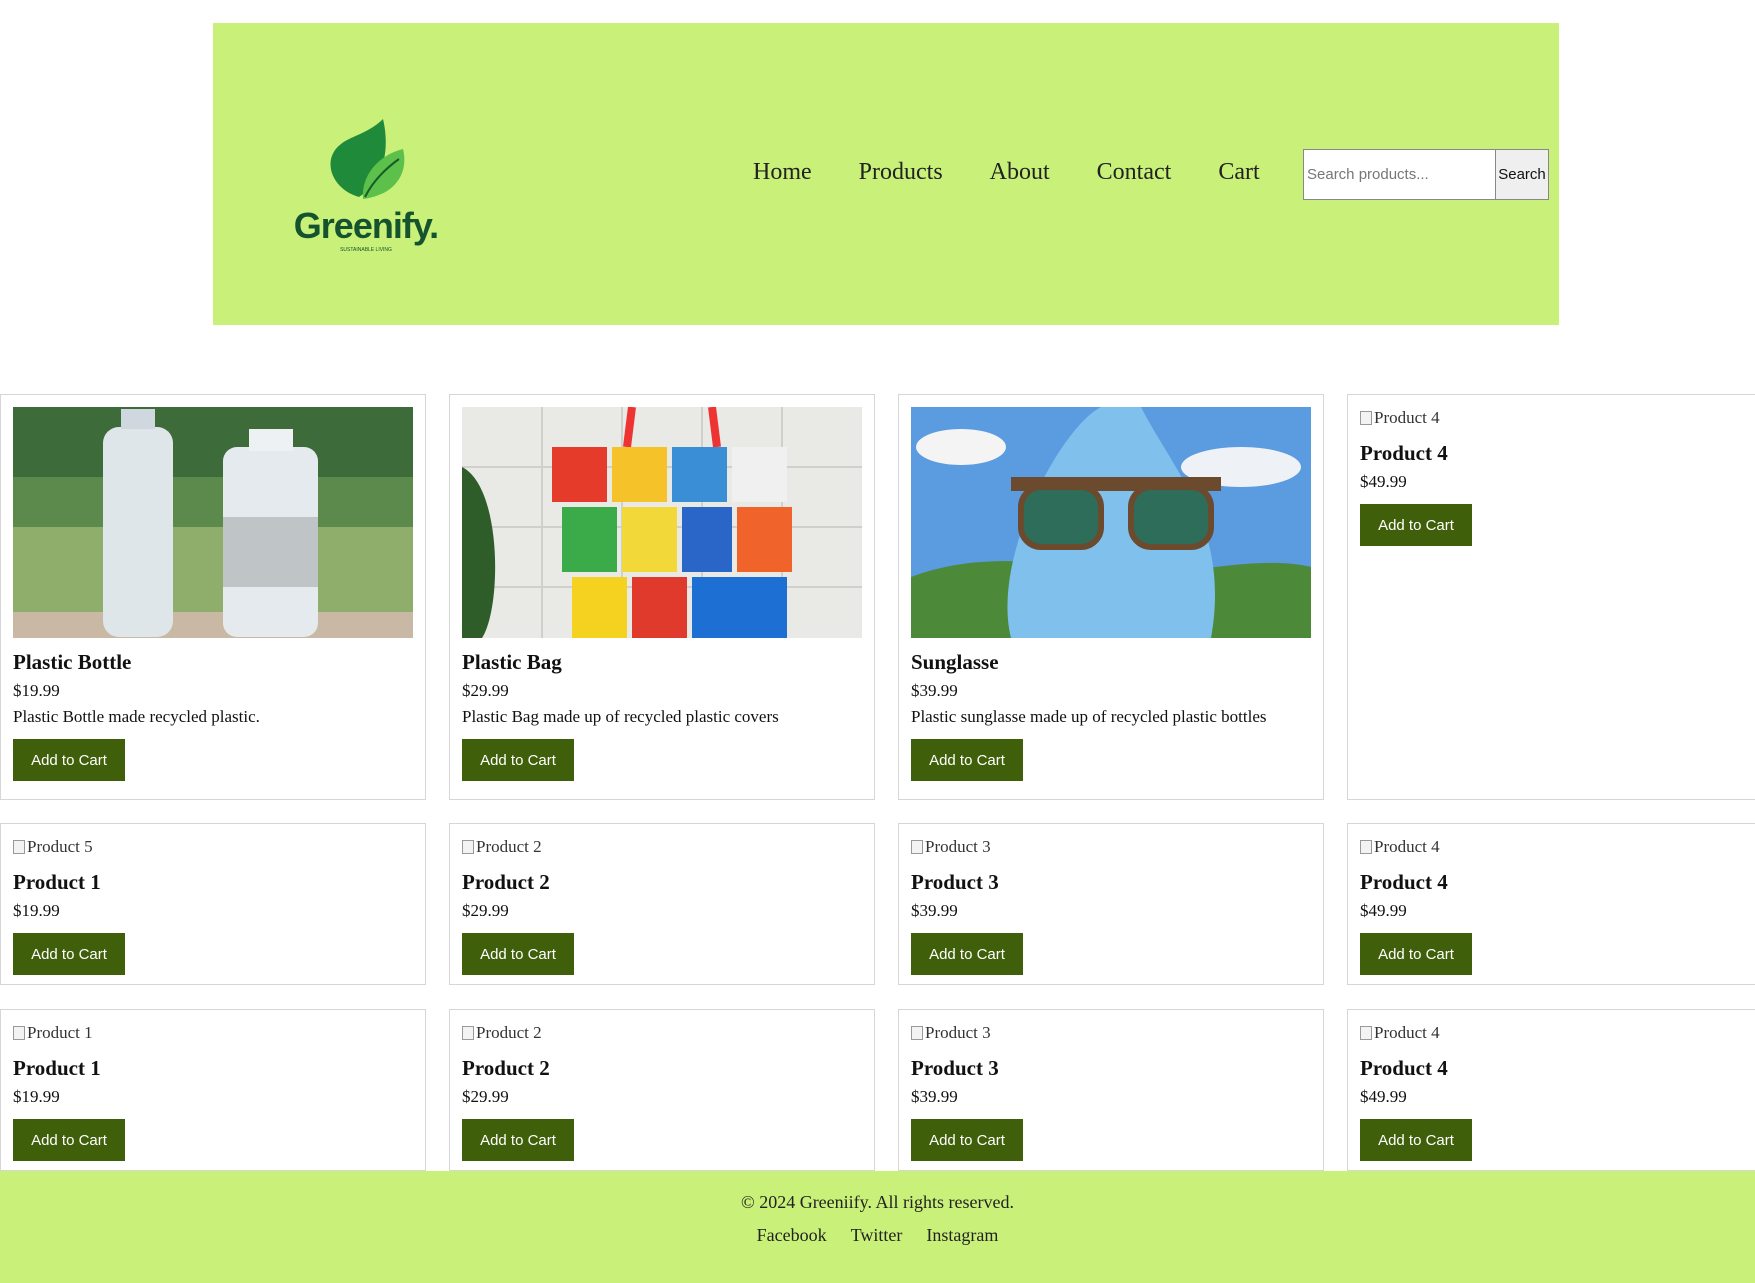 This screenshot has width=1755, height=1283. Describe the element at coordinates (901, 172) in the screenshot. I see `nav-products: Products` at that location.